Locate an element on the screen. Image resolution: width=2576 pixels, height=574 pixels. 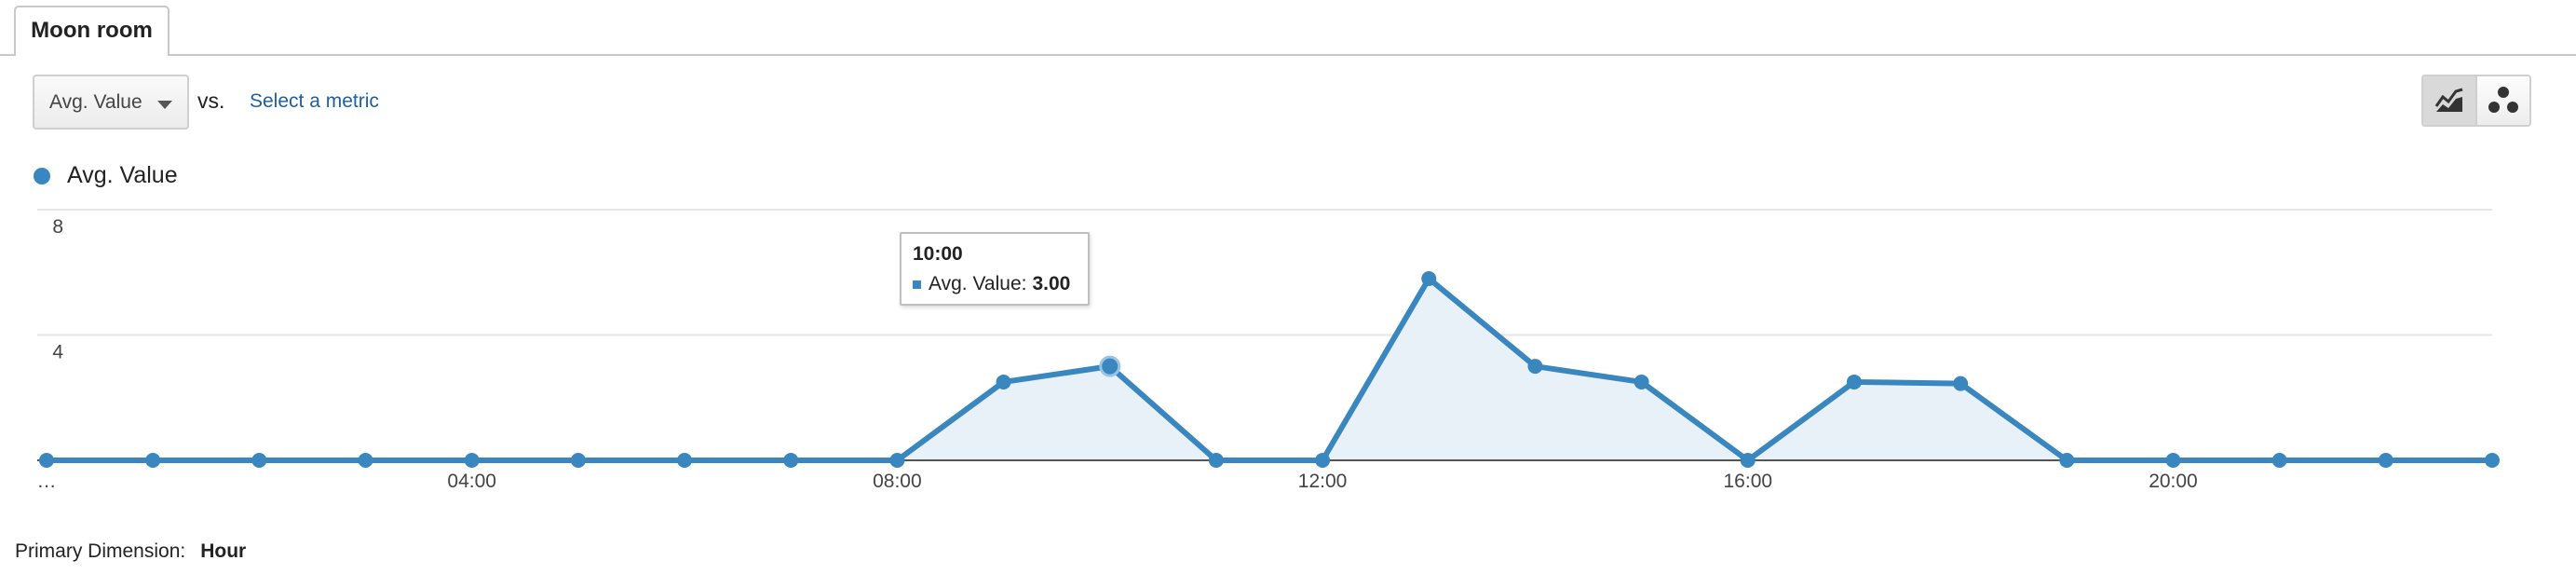
tab-label: Moon room is located at coordinates (92, 30).